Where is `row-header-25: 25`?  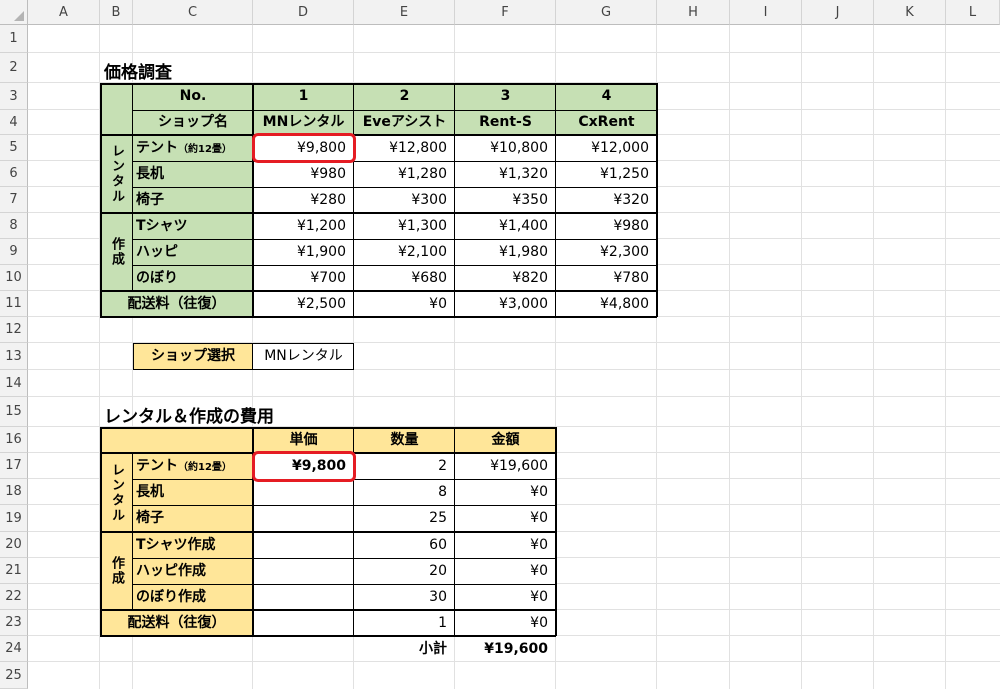 row-header-25: 25 is located at coordinates (14, 675).